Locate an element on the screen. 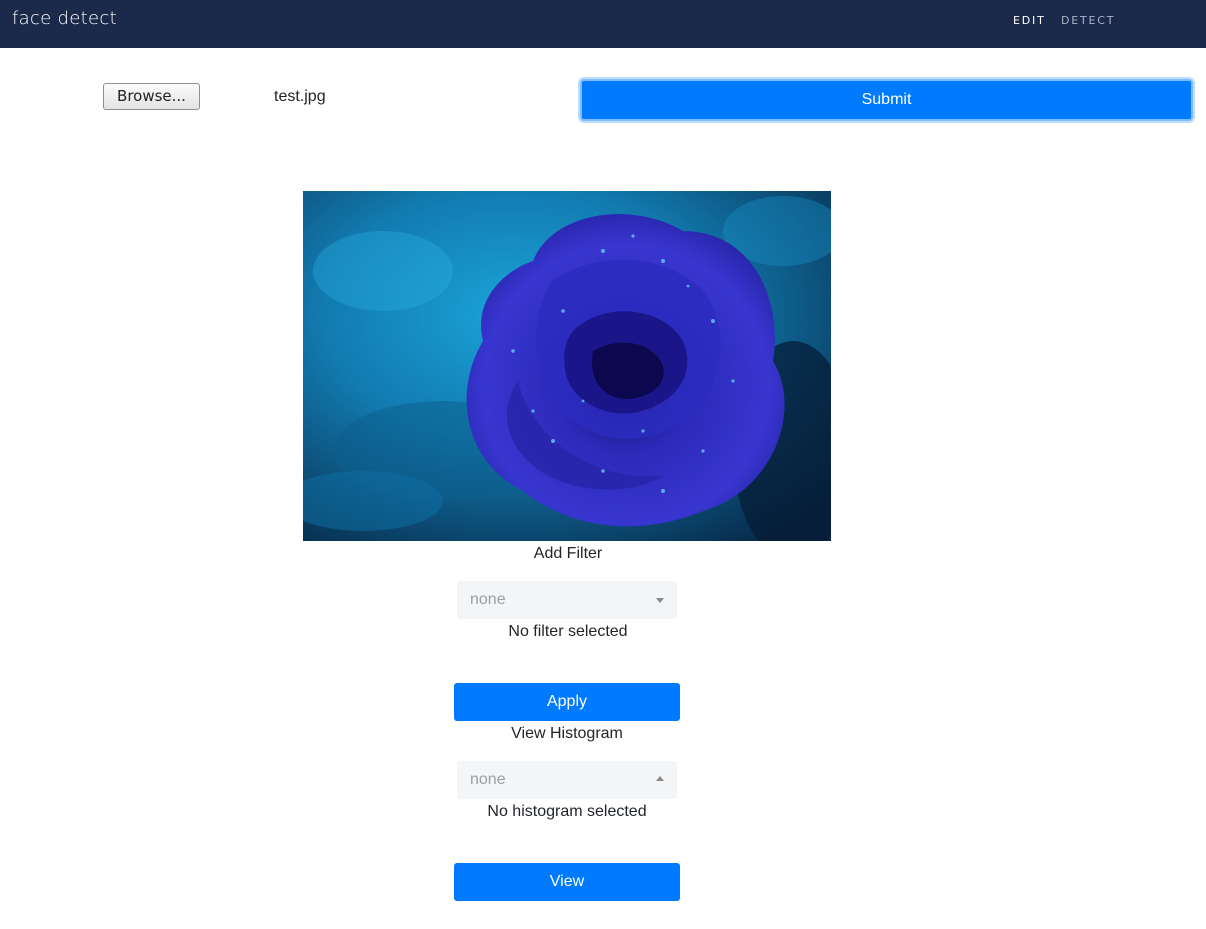 The width and height of the screenshot is (1206, 929). histogram-select: none is located at coordinates (567, 780).